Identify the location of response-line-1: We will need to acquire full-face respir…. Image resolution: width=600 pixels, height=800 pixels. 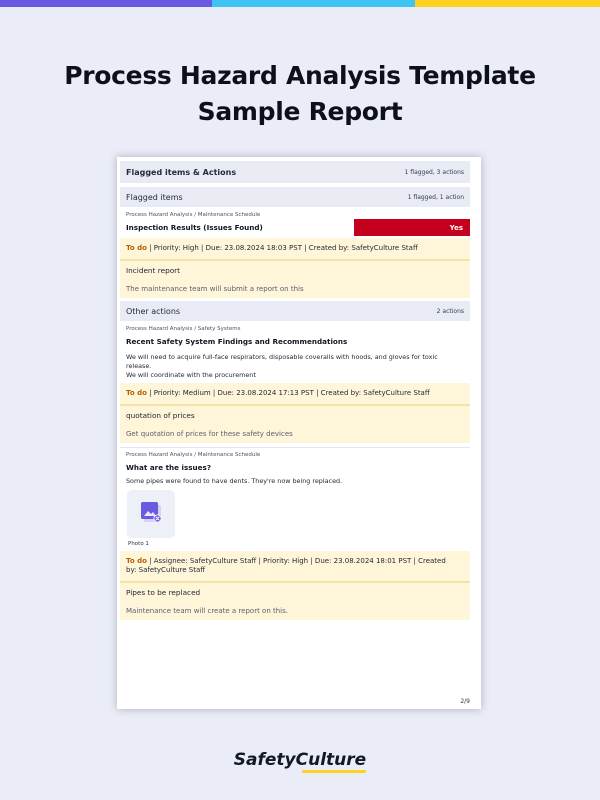
(282, 361).